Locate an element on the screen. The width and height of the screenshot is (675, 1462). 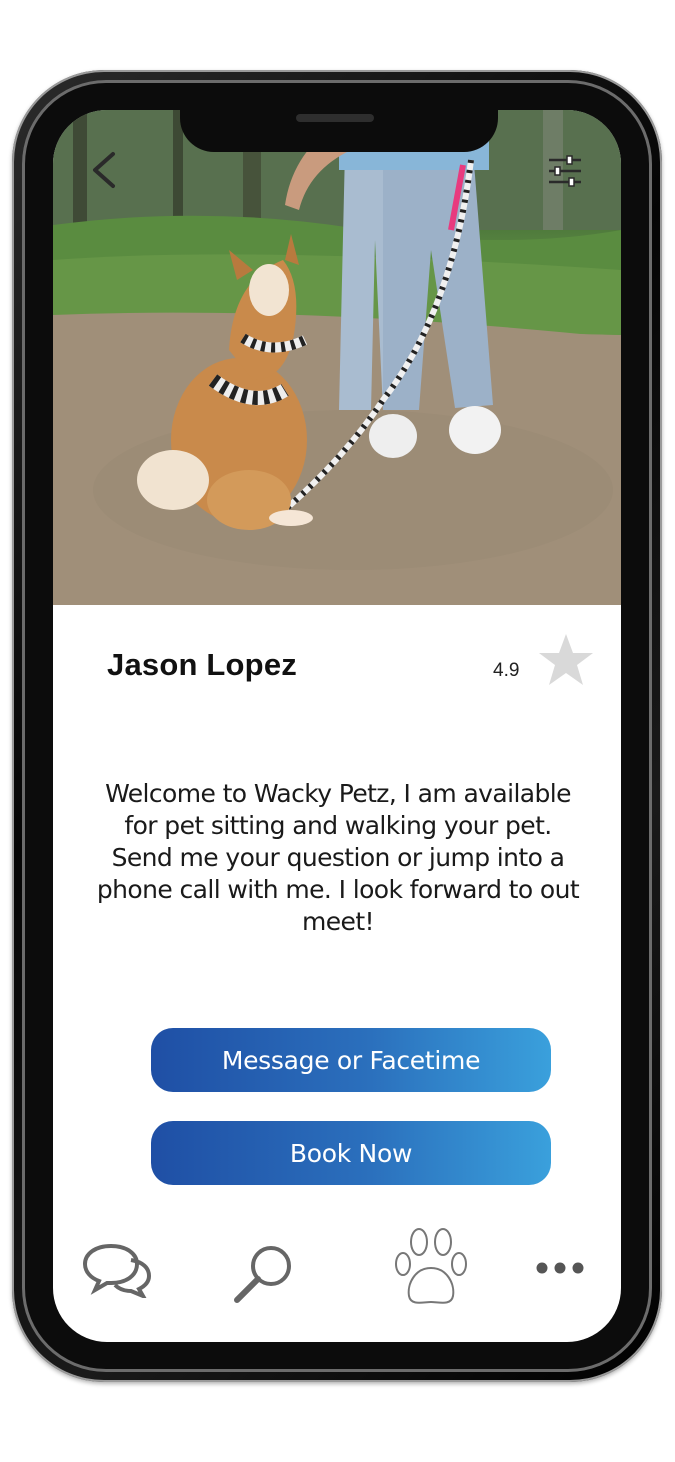
rating-value: 4.9 is located at coordinates (506, 670).